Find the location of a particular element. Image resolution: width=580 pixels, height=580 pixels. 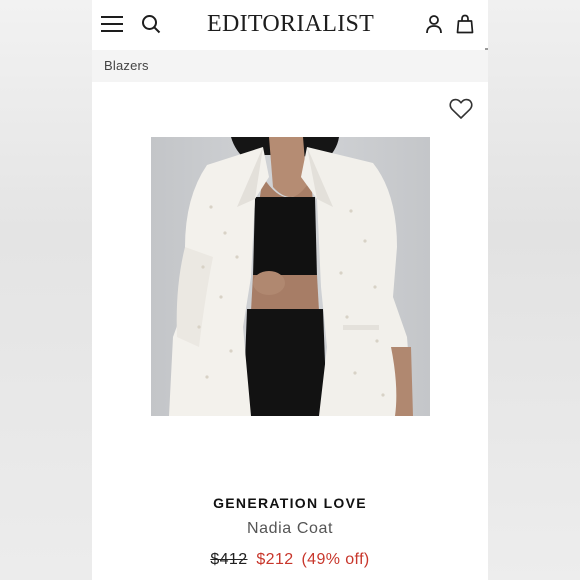

product-brand: GENERATION LOVE is located at coordinates (290, 503).